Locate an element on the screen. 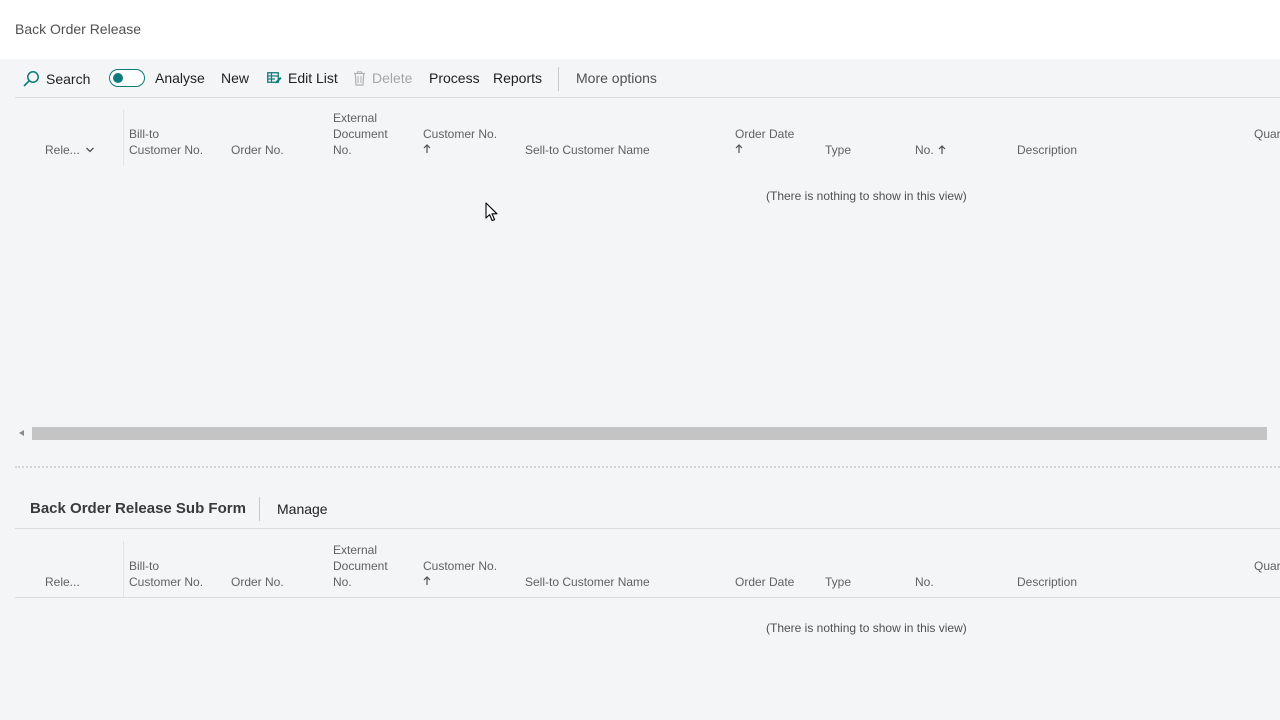 This screenshot has height=720, width=1280. more-options-button: More options is located at coordinates (616, 78).